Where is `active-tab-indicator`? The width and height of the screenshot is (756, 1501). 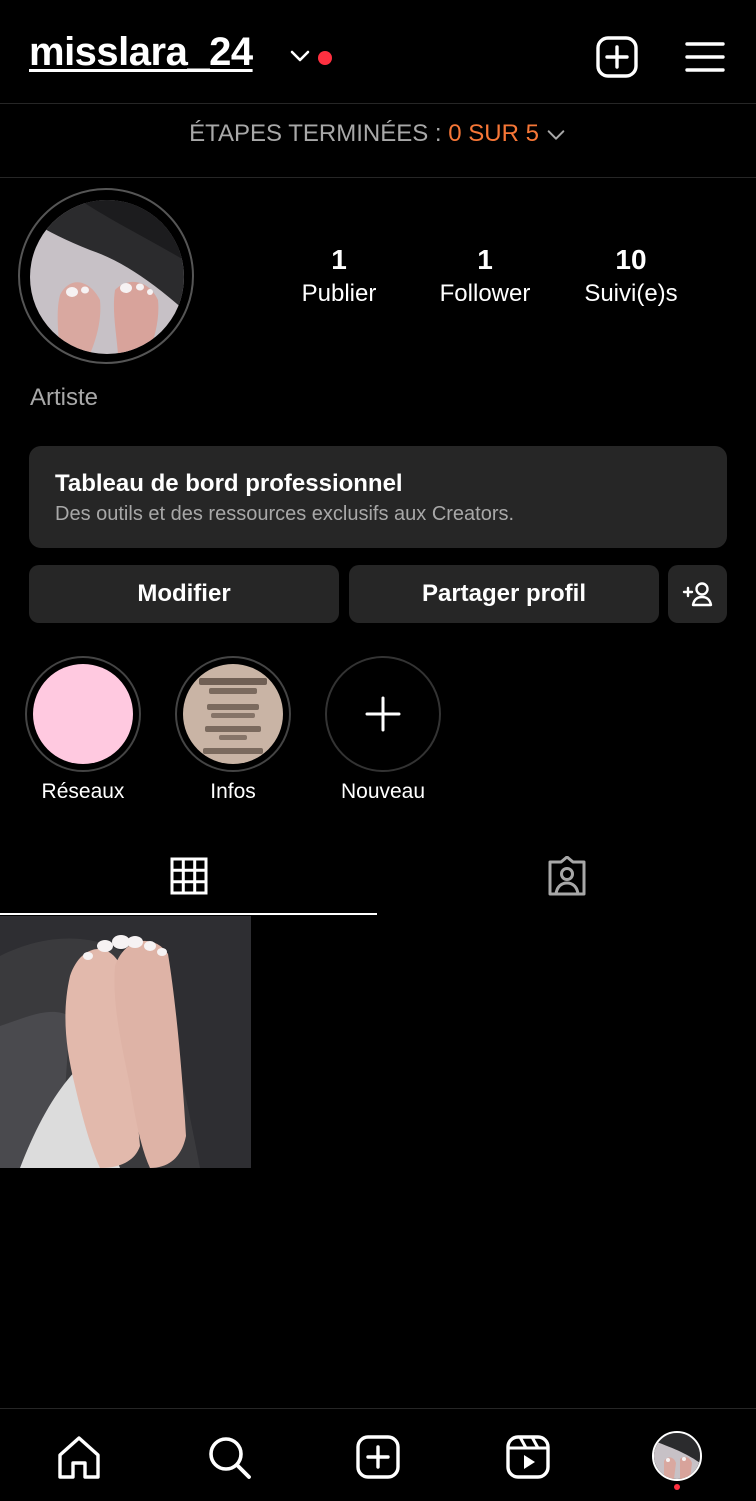
active-tab-indicator is located at coordinates (188, 914).